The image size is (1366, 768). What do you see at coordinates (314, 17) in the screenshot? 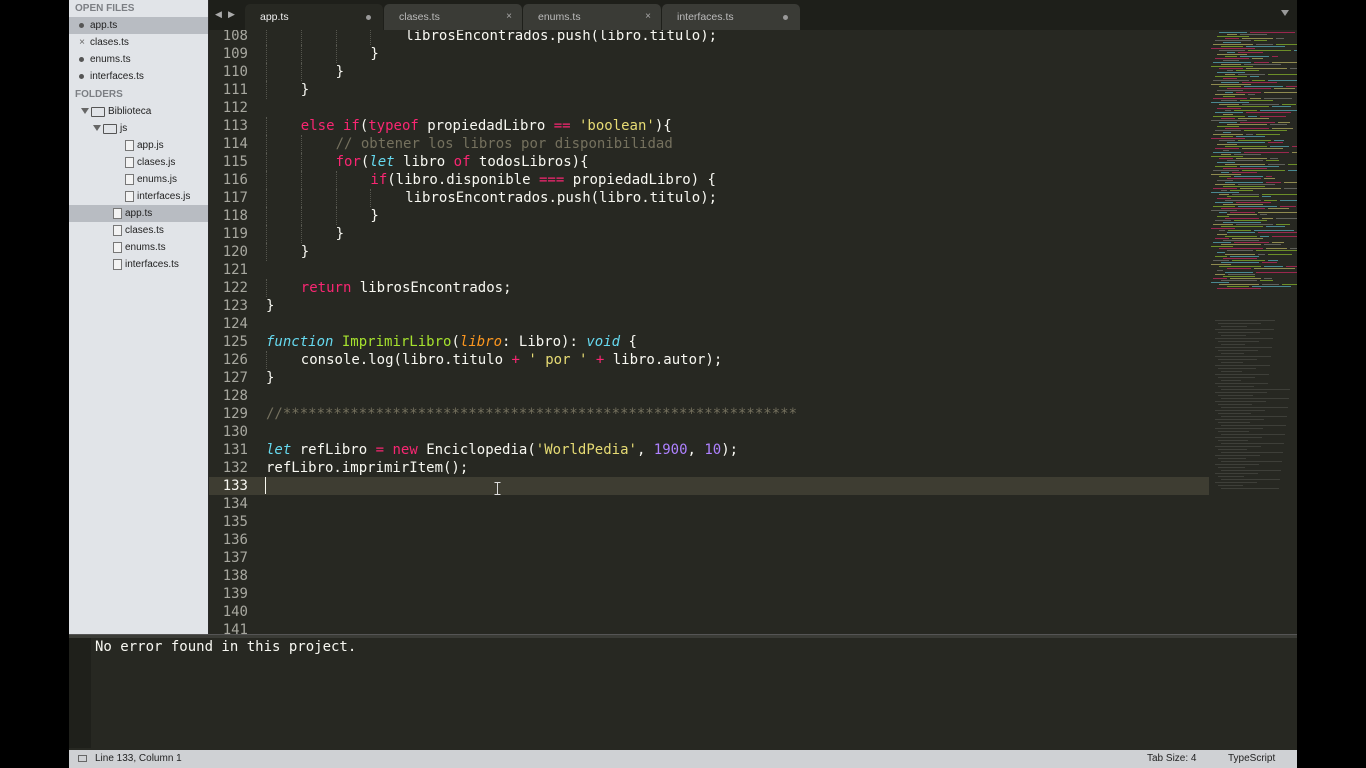
I see `tab: app.ts` at bounding box center [314, 17].